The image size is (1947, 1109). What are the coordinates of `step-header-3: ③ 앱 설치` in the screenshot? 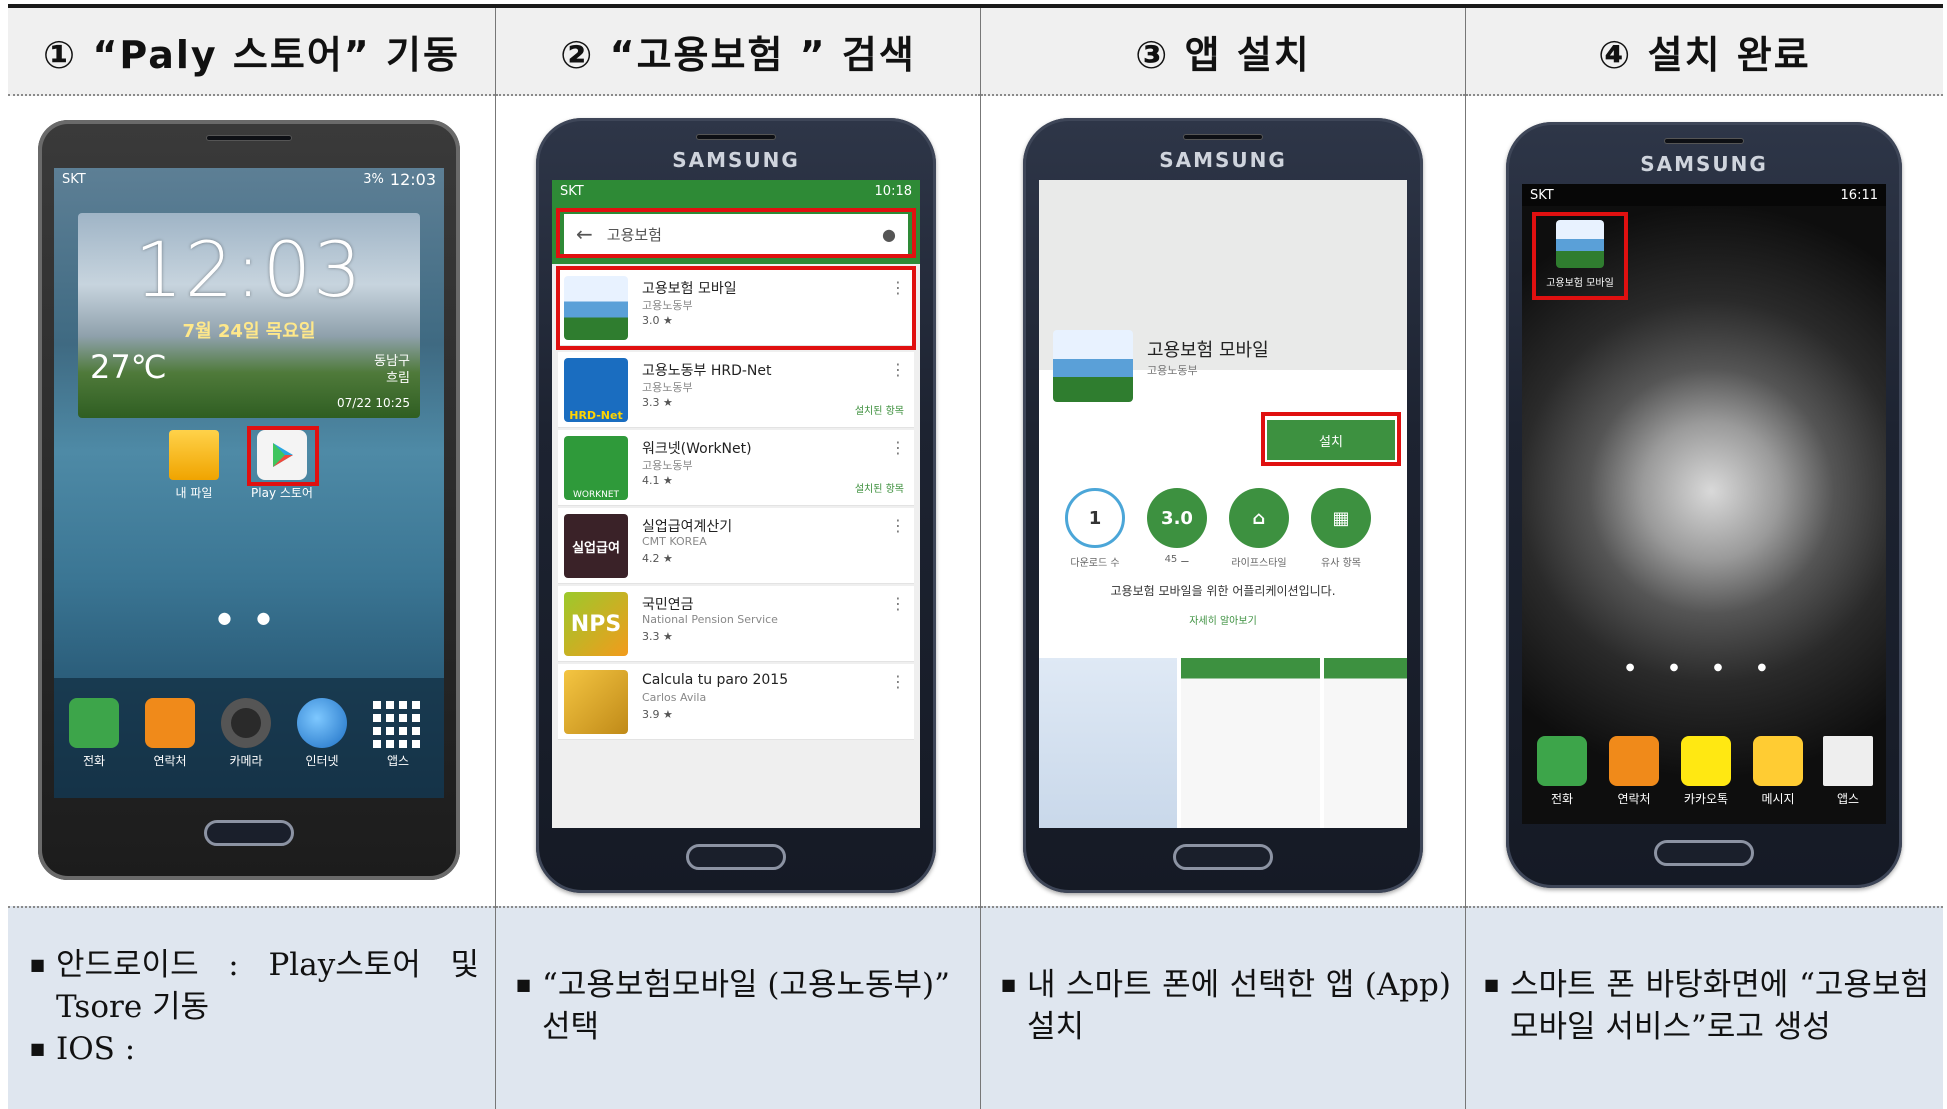 It's located at (1223, 52).